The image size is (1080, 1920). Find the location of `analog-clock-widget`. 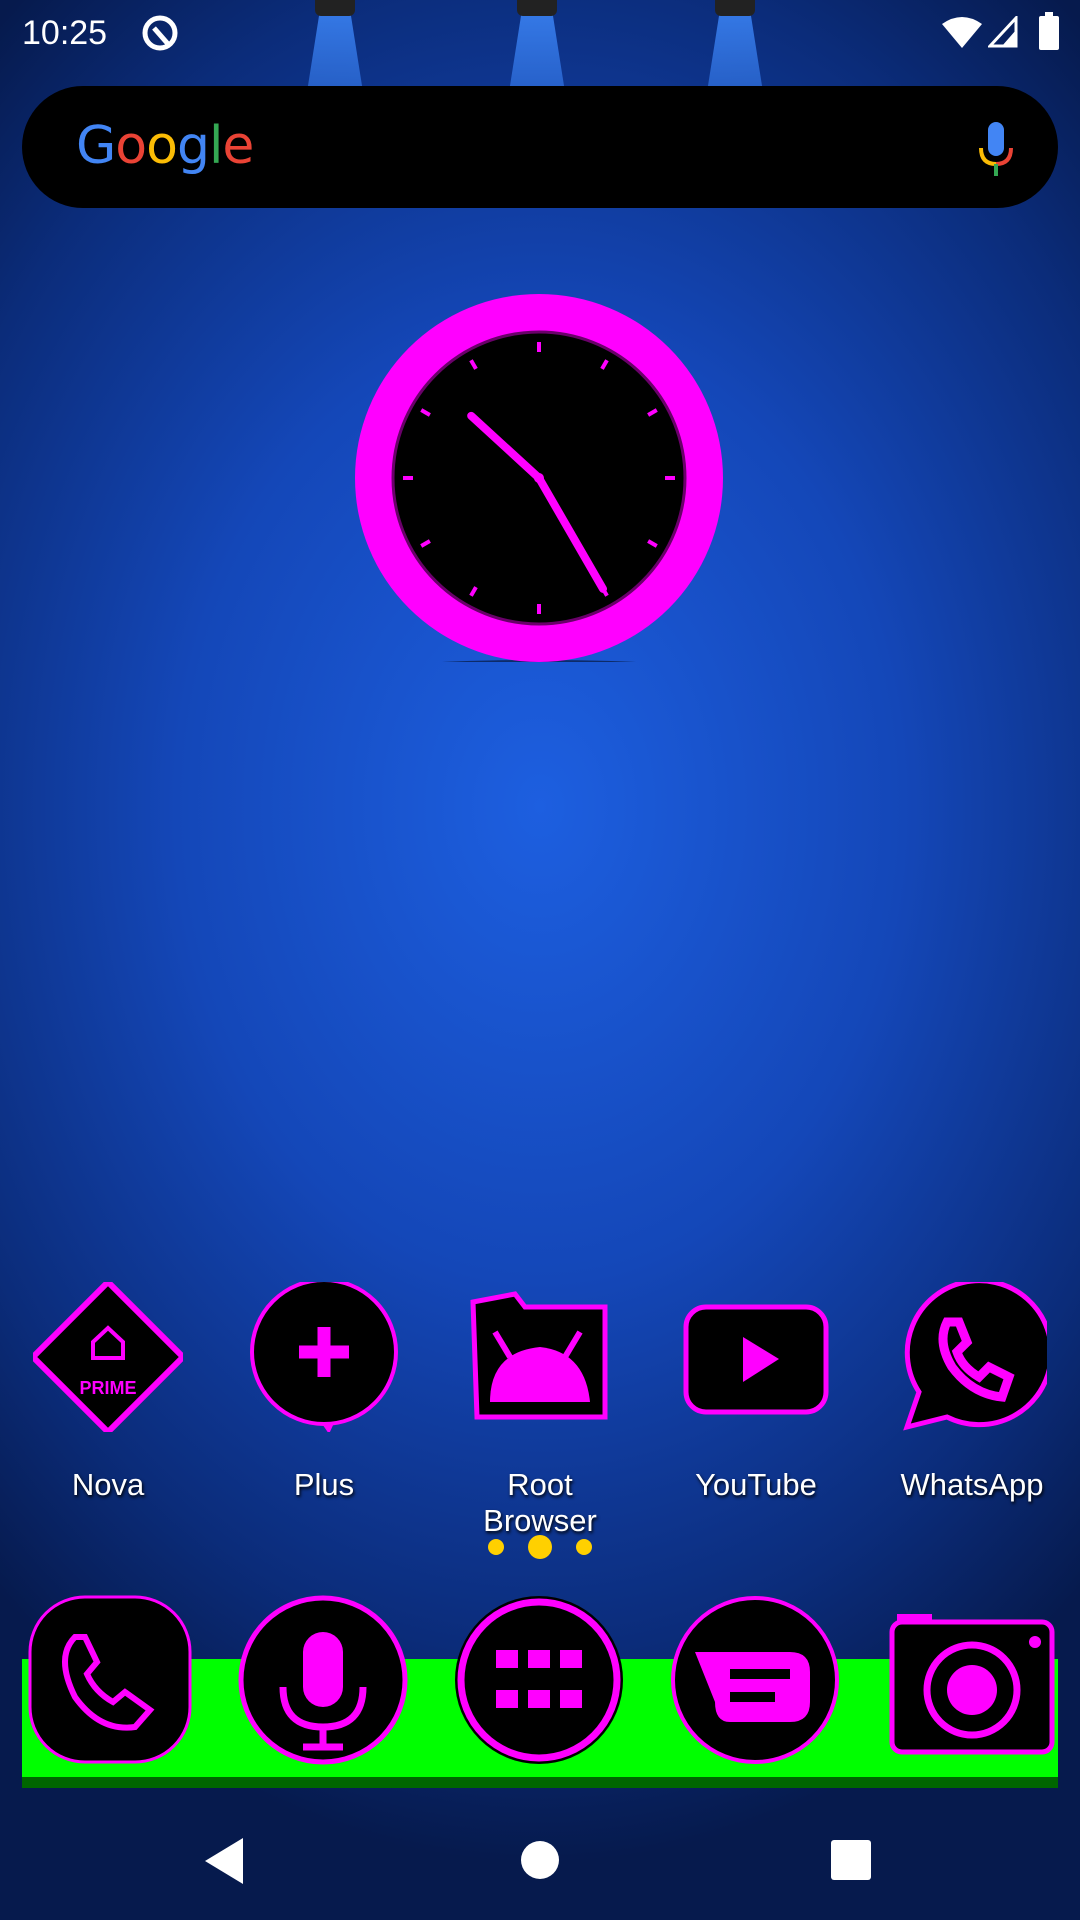

analog-clock-widget is located at coordinates (539, 478).